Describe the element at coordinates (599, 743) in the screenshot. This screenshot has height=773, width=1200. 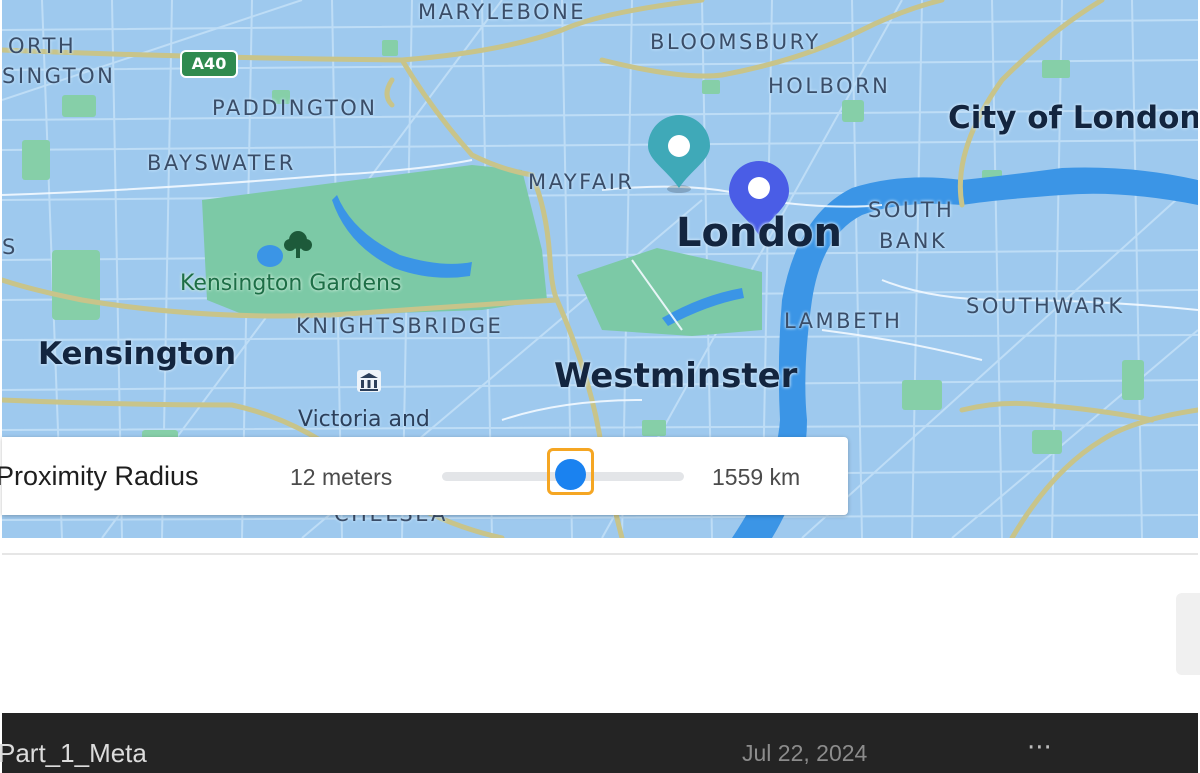
I see `file-row: Part_1_Meta Jul 22, 2024 ···` at that location.